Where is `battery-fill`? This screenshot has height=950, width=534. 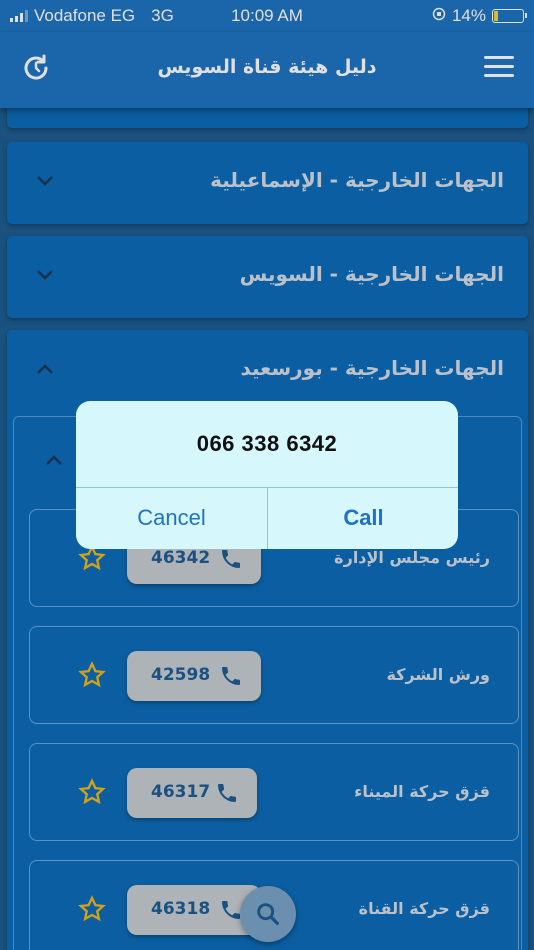
battery-fill is located at coordinates (496, 16).